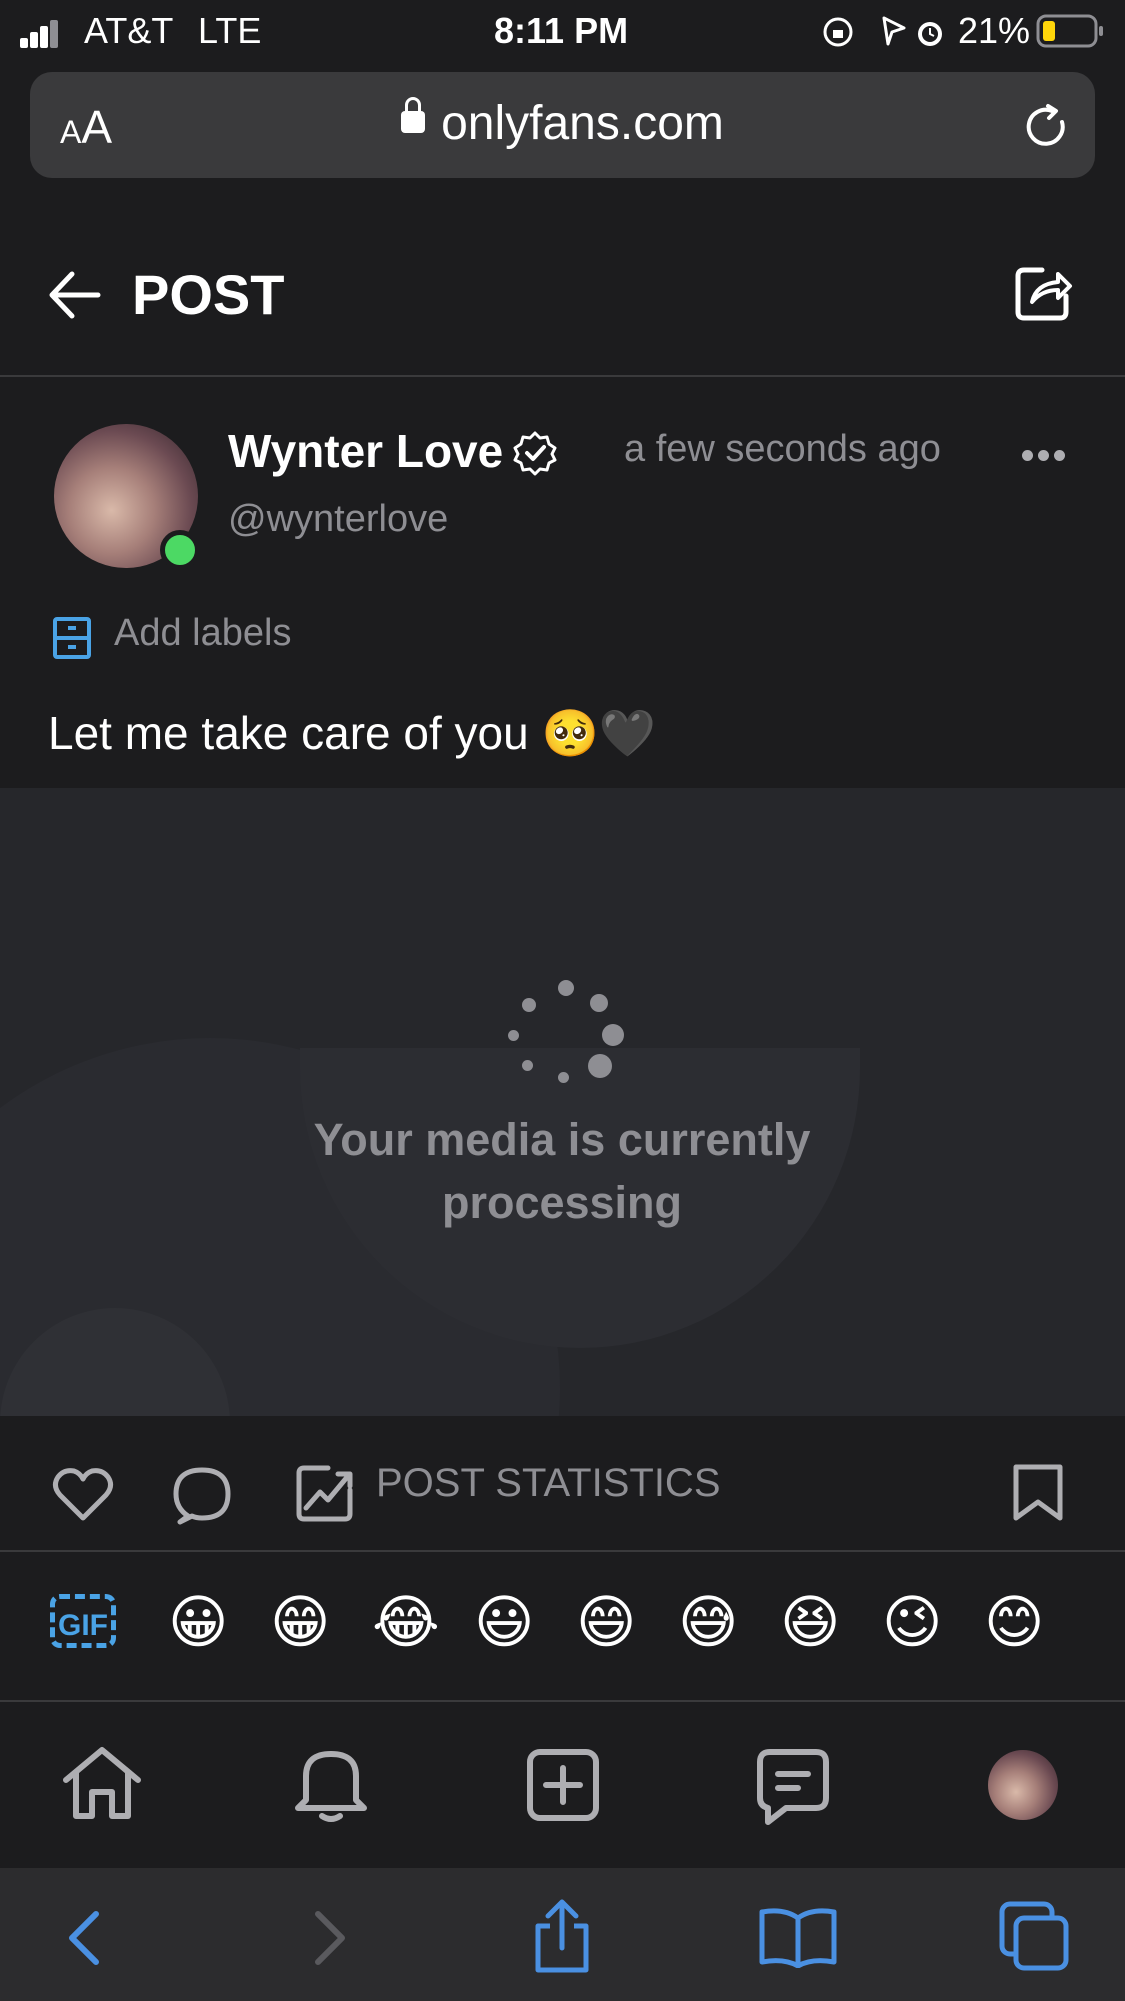 This screenshot has height=2001, width=1125. What do you see at coordinates (102, 1783) in the screenshot?
I see `home-icon` at bounding box center [102, 1783].